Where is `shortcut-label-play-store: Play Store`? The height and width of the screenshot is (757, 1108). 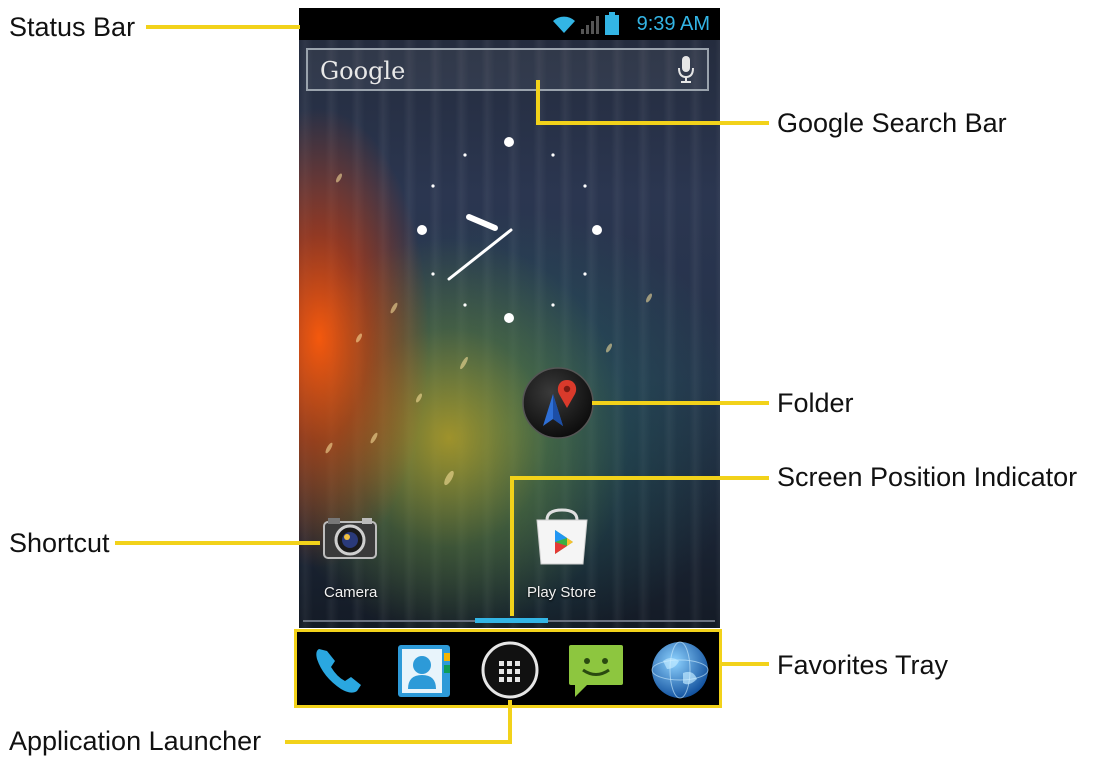
shortcut-label-play-store: Play Store is located at coordinates (562, 592).